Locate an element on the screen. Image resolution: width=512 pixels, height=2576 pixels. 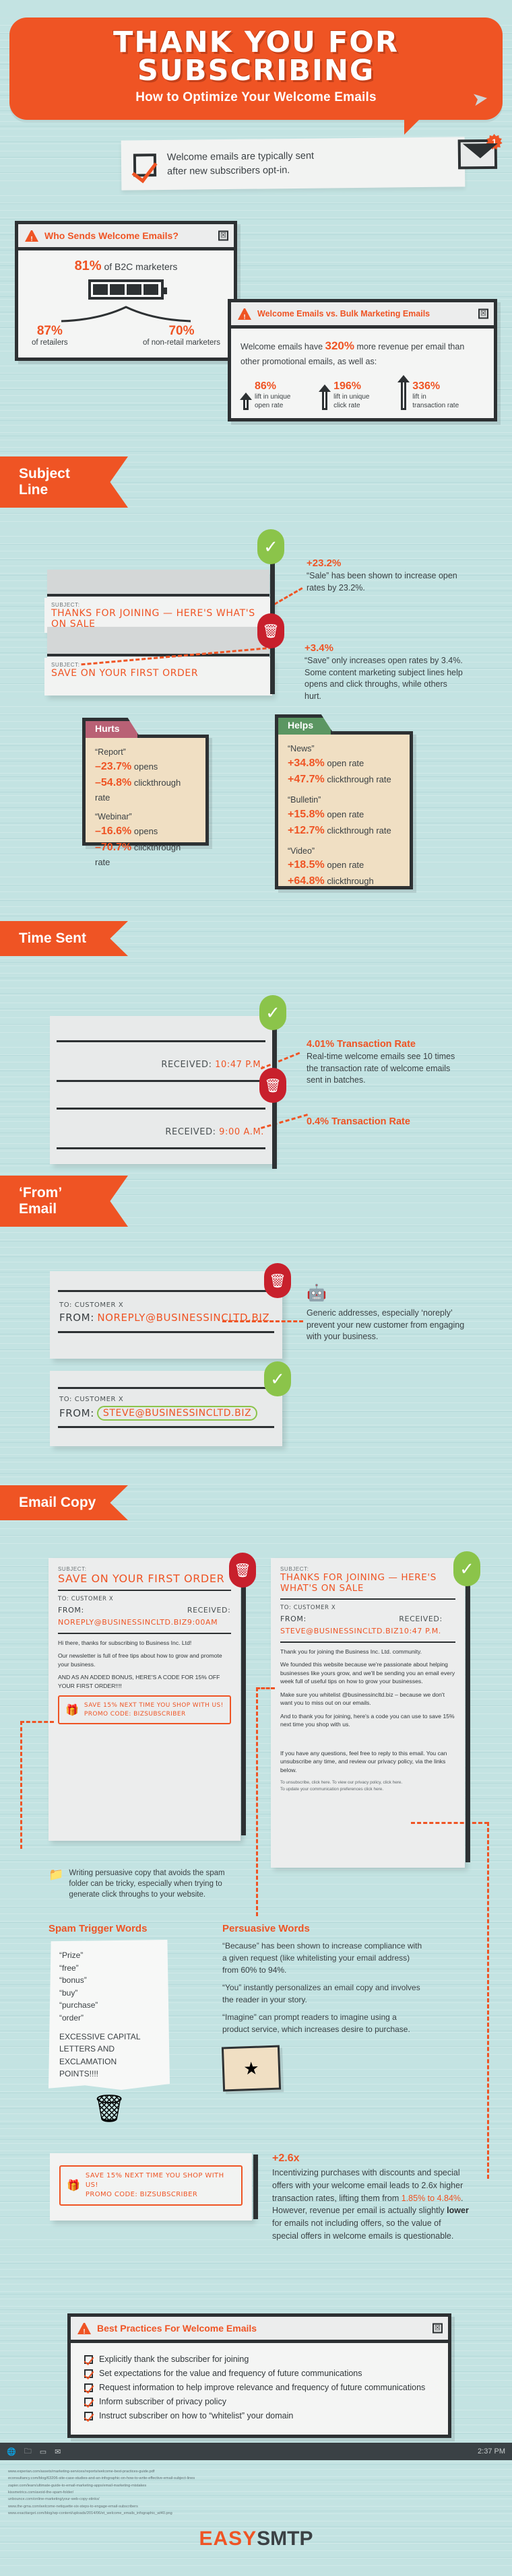
hurts-value: –23.7% is located at coordinates (113, 766).